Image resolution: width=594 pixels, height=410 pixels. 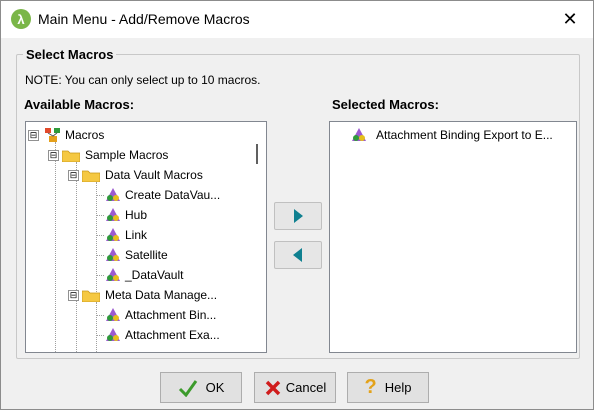 I want to click on close-button: ✕, so click(x=570, y=19).